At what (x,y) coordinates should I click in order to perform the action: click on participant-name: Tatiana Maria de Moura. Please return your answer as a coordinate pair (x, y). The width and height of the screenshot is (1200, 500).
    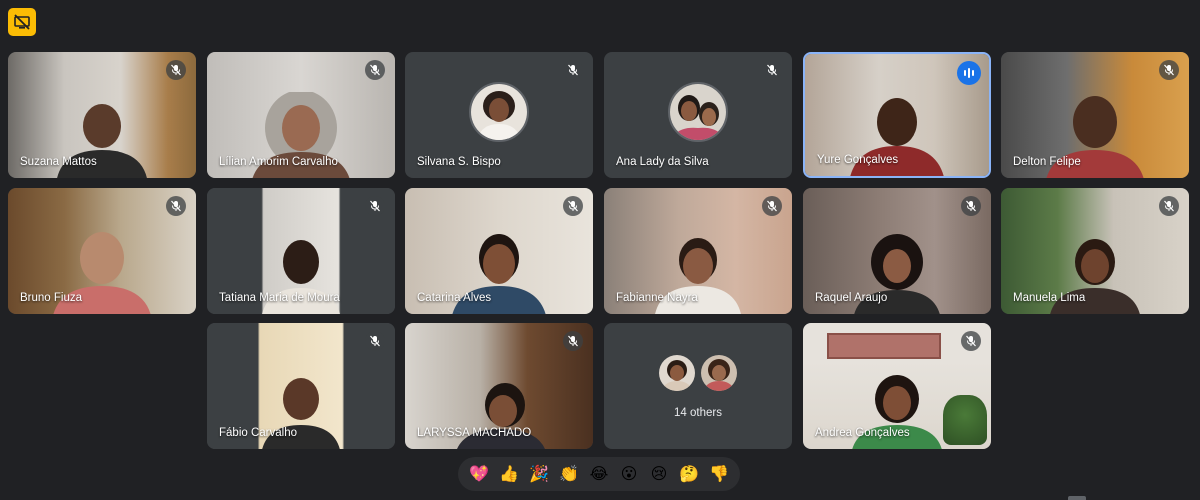
    Looking at the image, I should click on (279, 298).